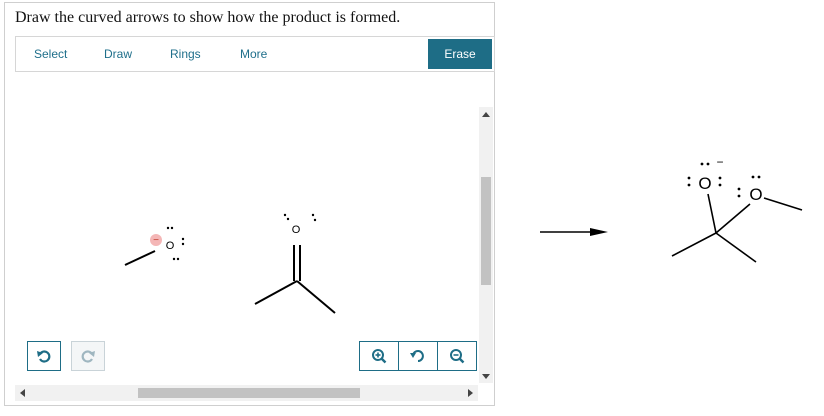  Describe the element at coordinates (276, 292) in the screenshot. I see `acetone-methyl-bond-left` at that location.